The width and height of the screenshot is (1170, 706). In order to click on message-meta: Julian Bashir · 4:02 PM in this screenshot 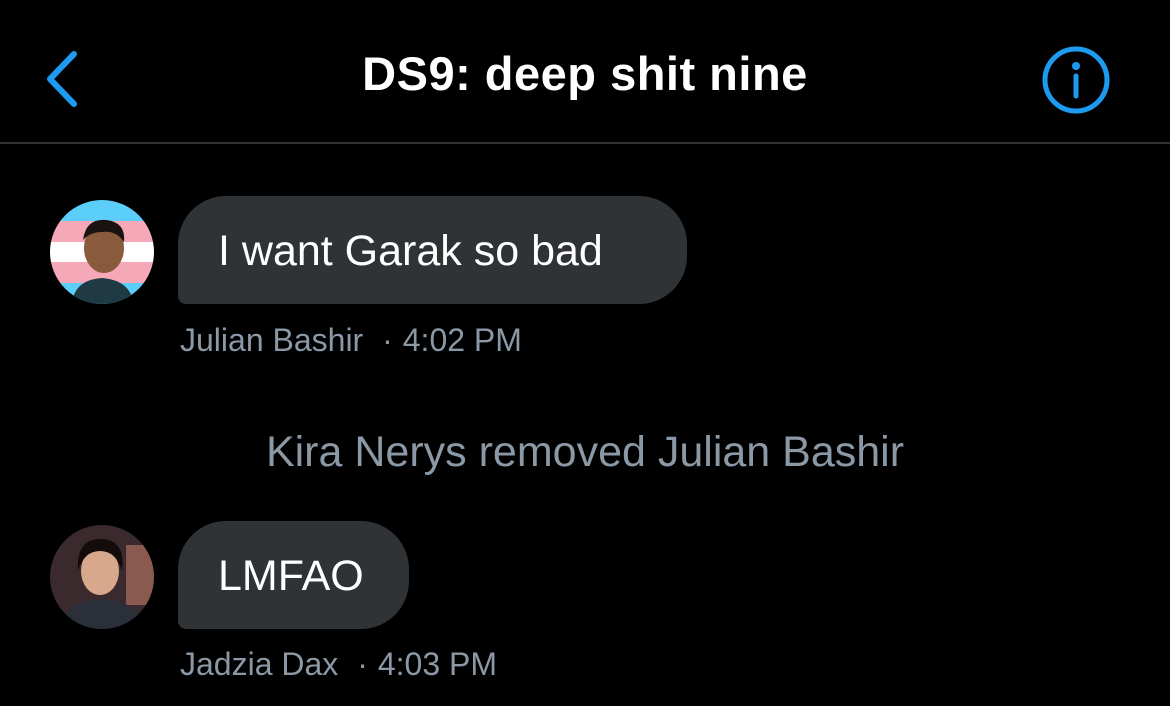, I will do `click(351, 340)`.